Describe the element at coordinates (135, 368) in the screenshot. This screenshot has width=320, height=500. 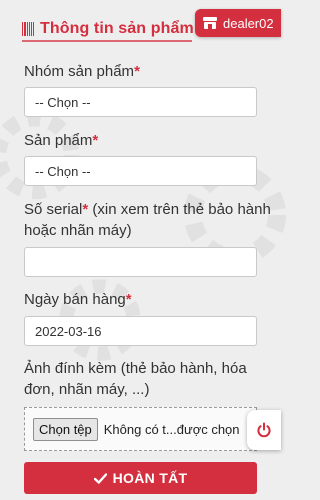
I see `attachment-label: Ảnh đính kèm (thẻ bảo hành, hóa` at that location.